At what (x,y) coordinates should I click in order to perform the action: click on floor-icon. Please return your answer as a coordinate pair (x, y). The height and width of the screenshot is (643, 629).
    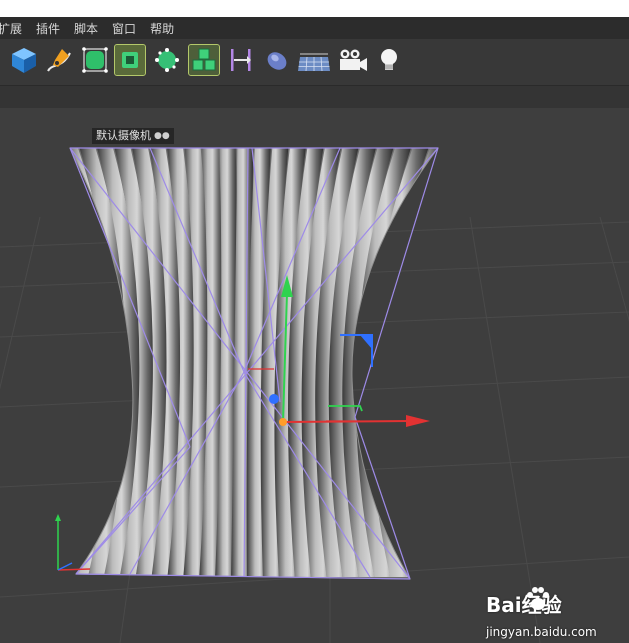
    Looking at the image, I should click on (314, 62).